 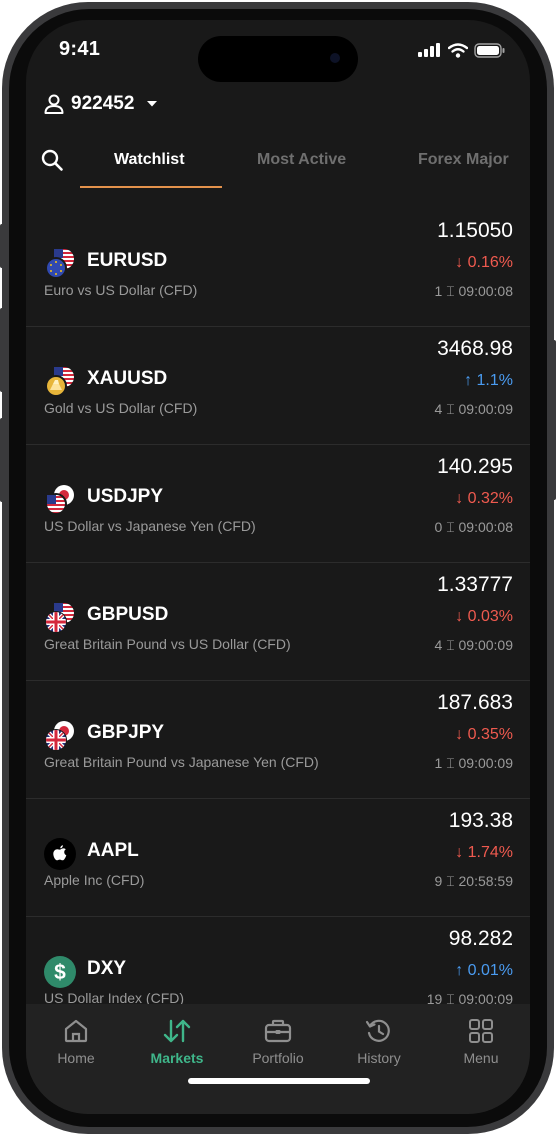 I want to click on status-icons, so click(x=462, y=50).